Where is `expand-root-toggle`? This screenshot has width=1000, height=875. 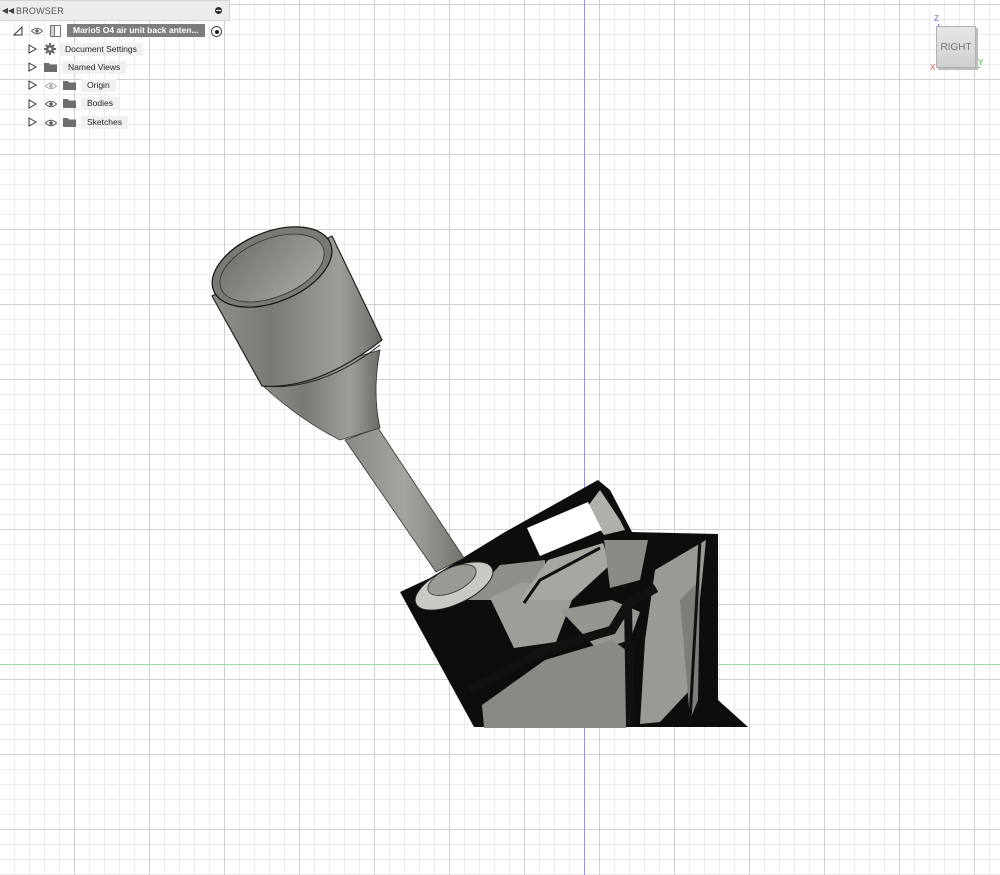
expand-root-toggle is located at coordinates (18, 31).